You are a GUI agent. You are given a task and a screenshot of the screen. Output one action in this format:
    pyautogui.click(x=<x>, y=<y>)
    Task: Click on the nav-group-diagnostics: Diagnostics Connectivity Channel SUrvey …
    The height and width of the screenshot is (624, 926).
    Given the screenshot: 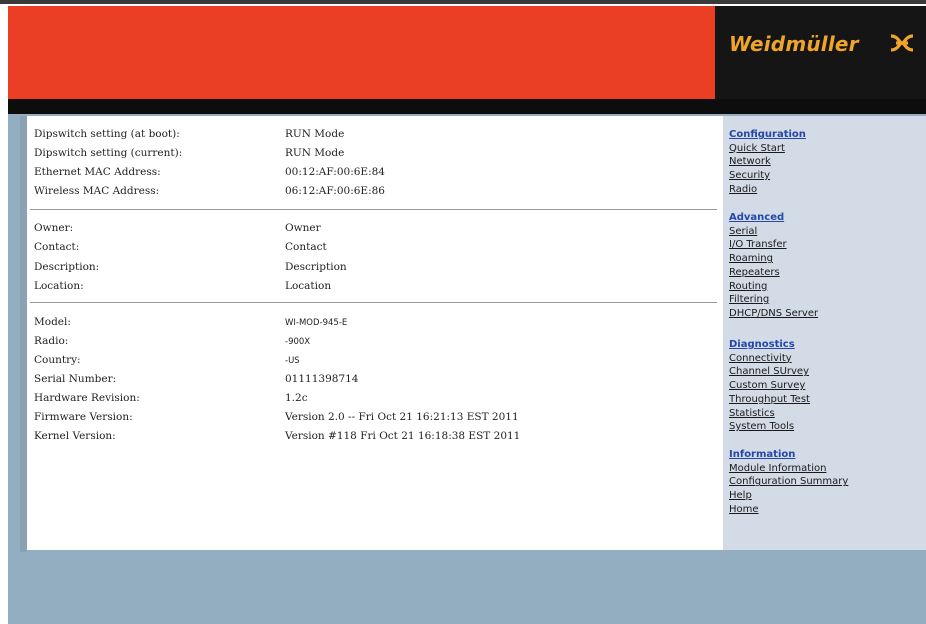 What is the action you would take?
    pyautogui.click(x=769, y=386)
    